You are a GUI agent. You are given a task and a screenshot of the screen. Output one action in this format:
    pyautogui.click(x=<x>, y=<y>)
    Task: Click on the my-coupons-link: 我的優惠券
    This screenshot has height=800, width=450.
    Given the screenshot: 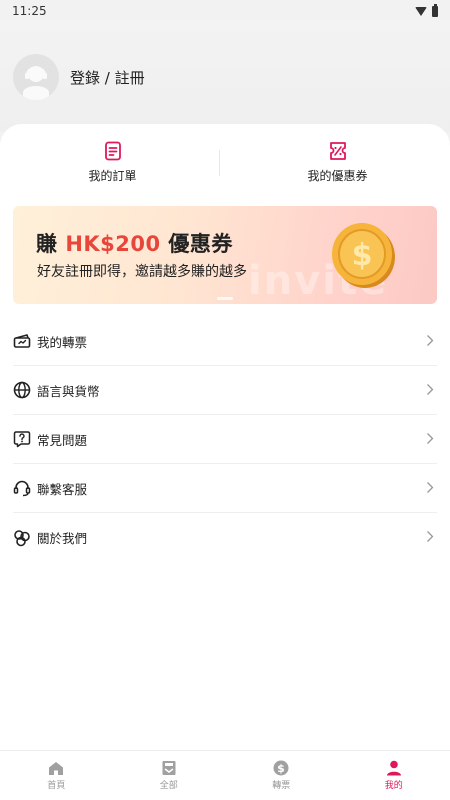 What is the action you would take?
    pyautogui.click(x=337, y=166)
    